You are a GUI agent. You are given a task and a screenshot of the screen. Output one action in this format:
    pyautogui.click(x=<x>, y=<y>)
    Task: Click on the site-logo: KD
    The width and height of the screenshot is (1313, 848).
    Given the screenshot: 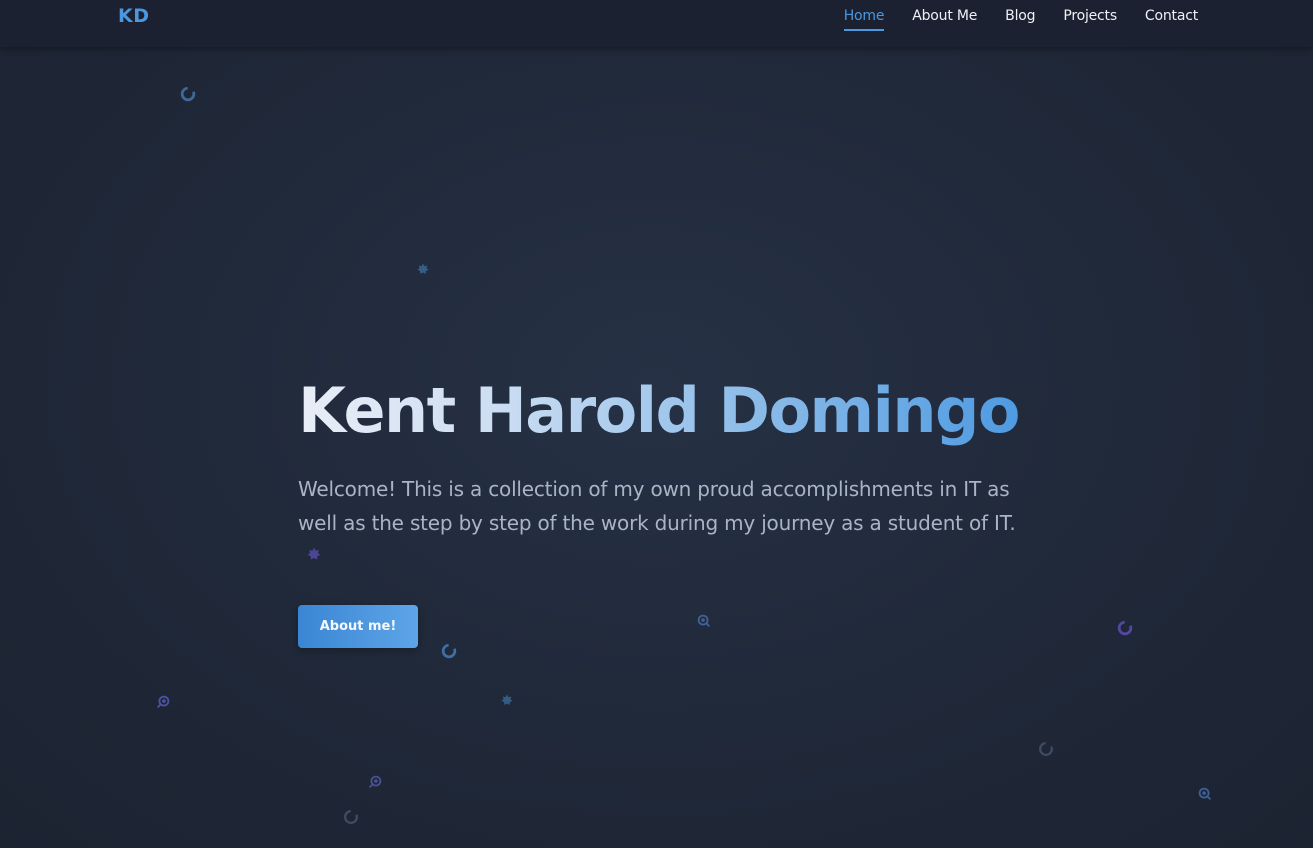 What is the action you would take?
    pyautogui.click(x=134, y=16)
    